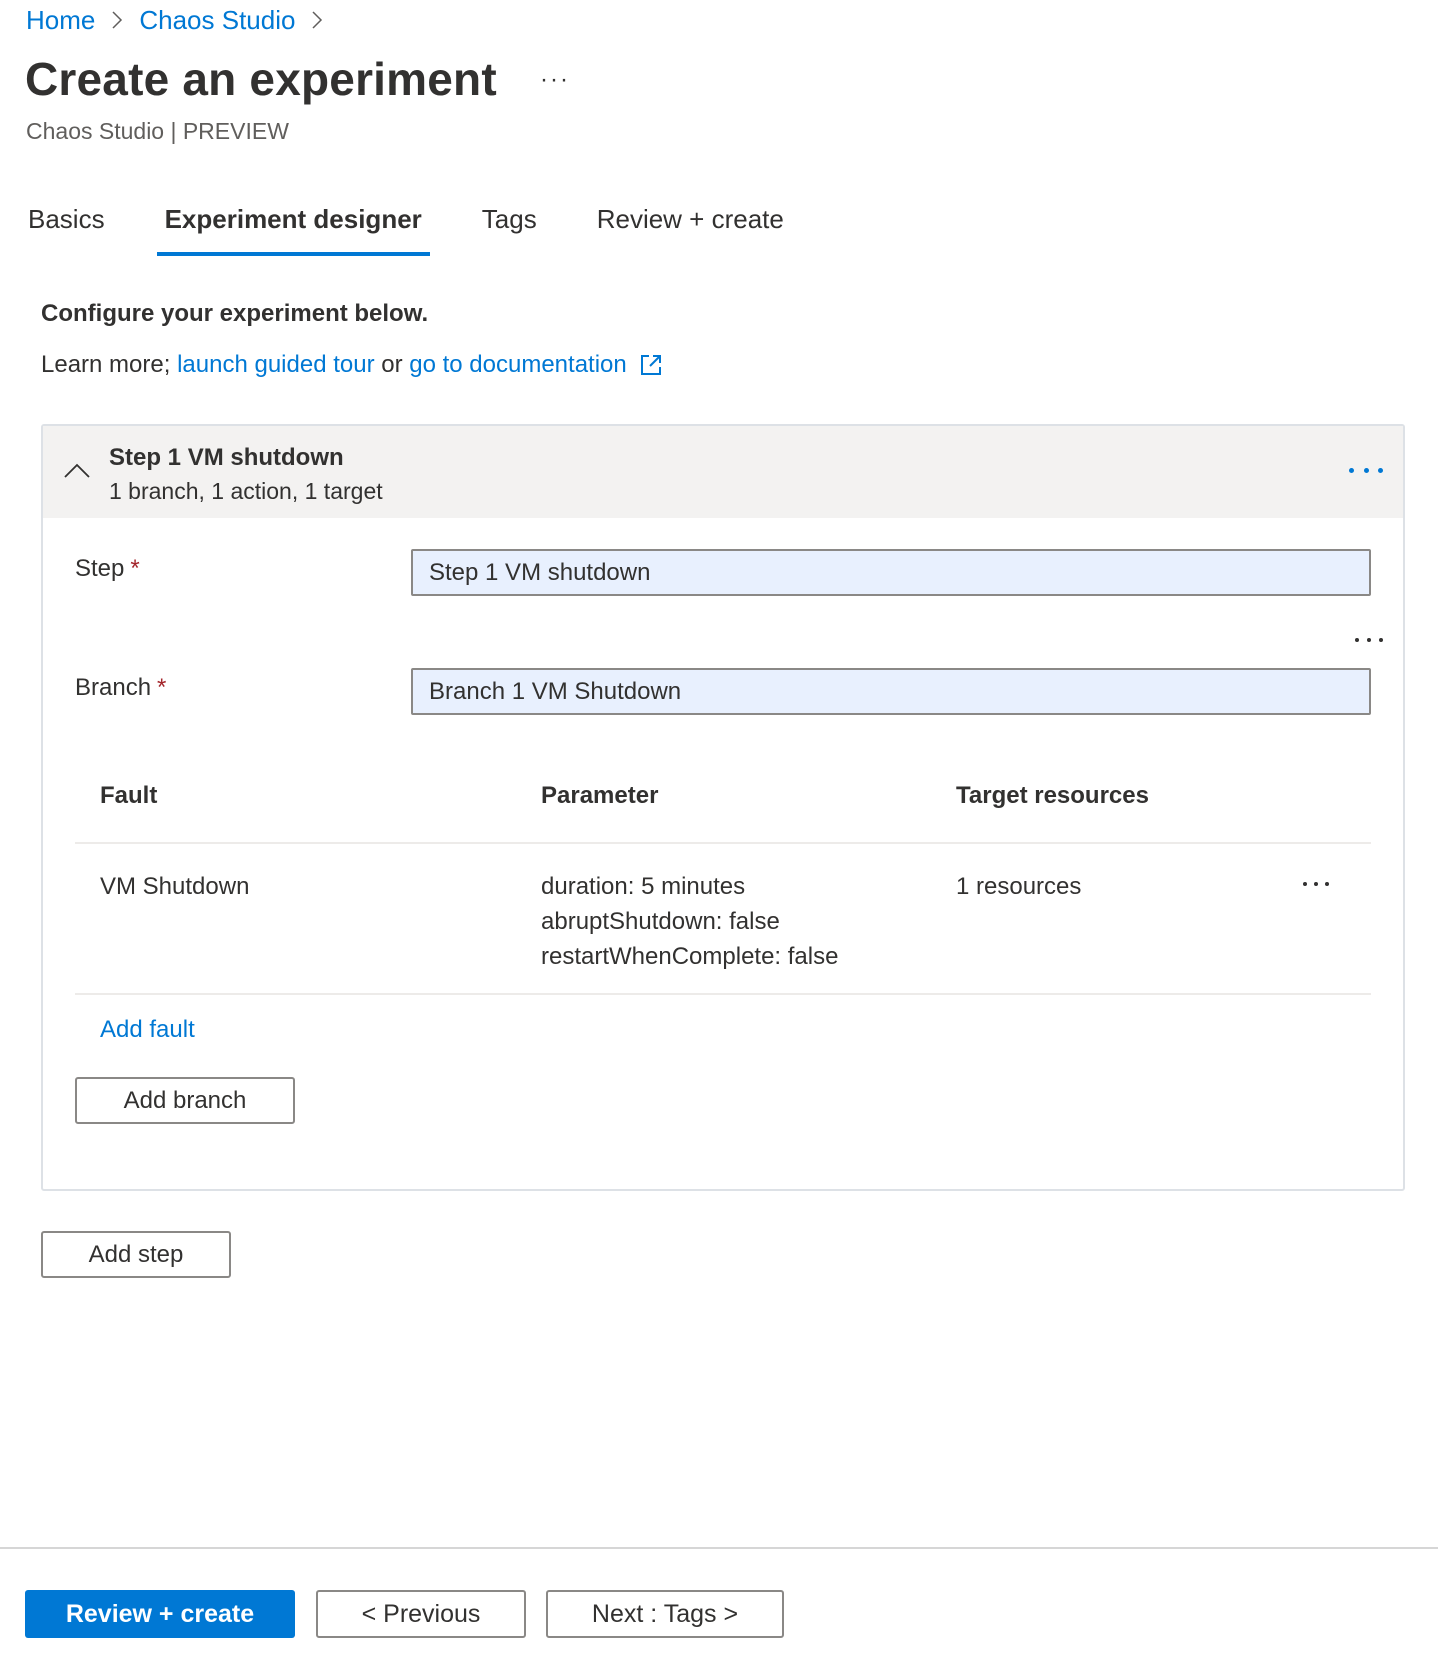 This screenshot has height=1656, width=1438. I want to click on page-title: Create an experiment, so click(261, 79).